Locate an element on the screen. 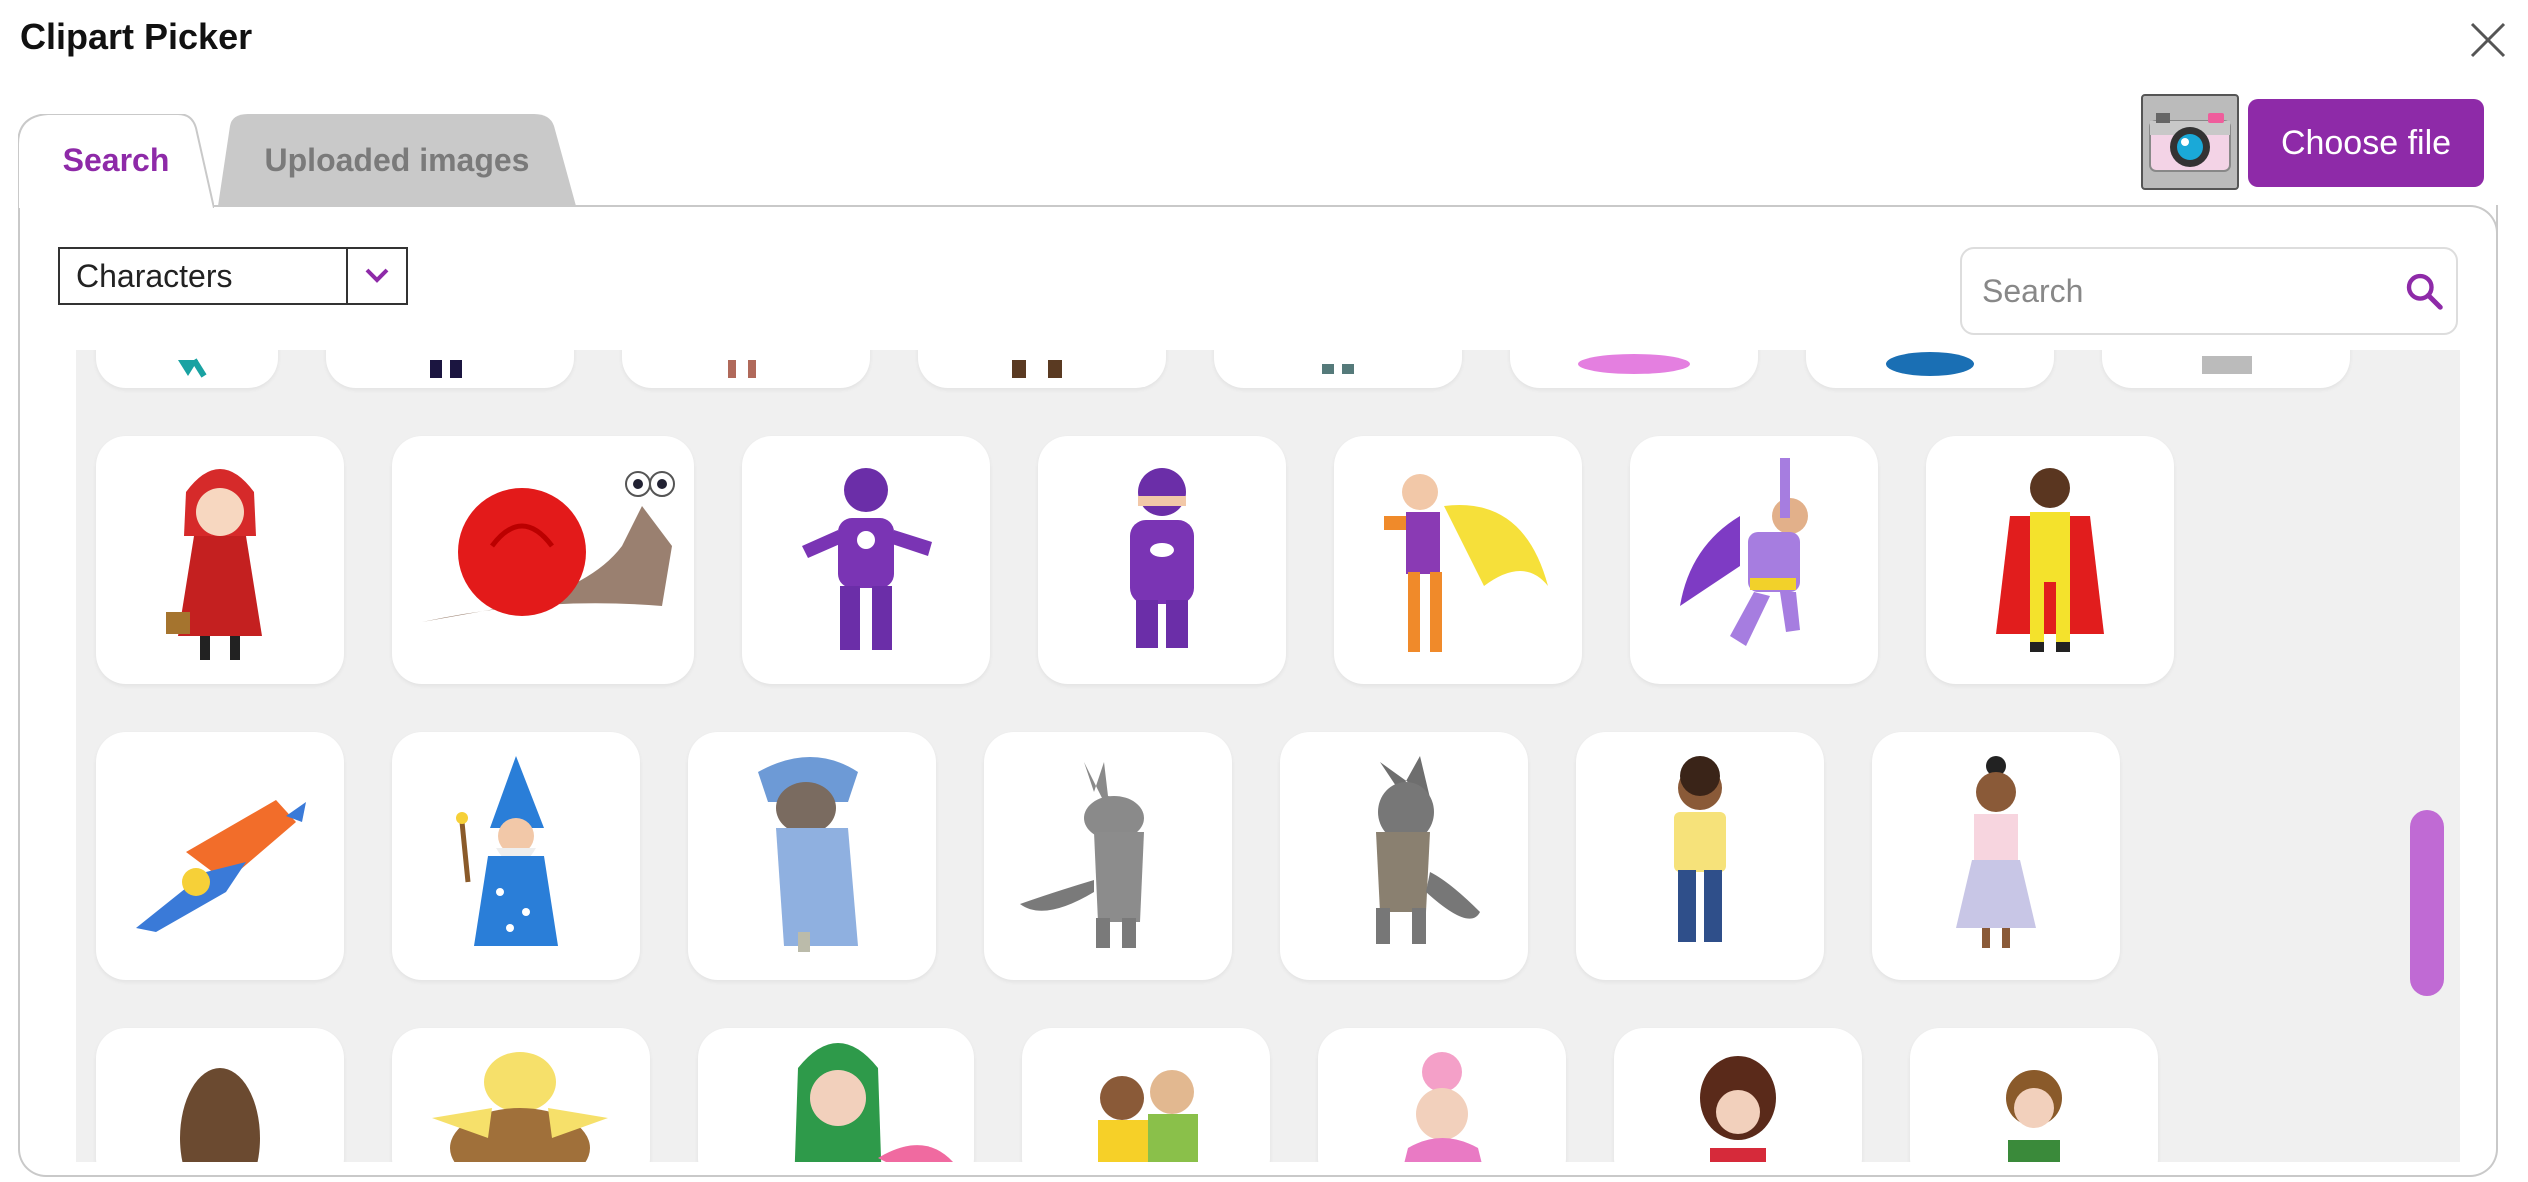 This screenshot has height=1182, width=2528. tab-search: Search is located at coordinates (116, 161).